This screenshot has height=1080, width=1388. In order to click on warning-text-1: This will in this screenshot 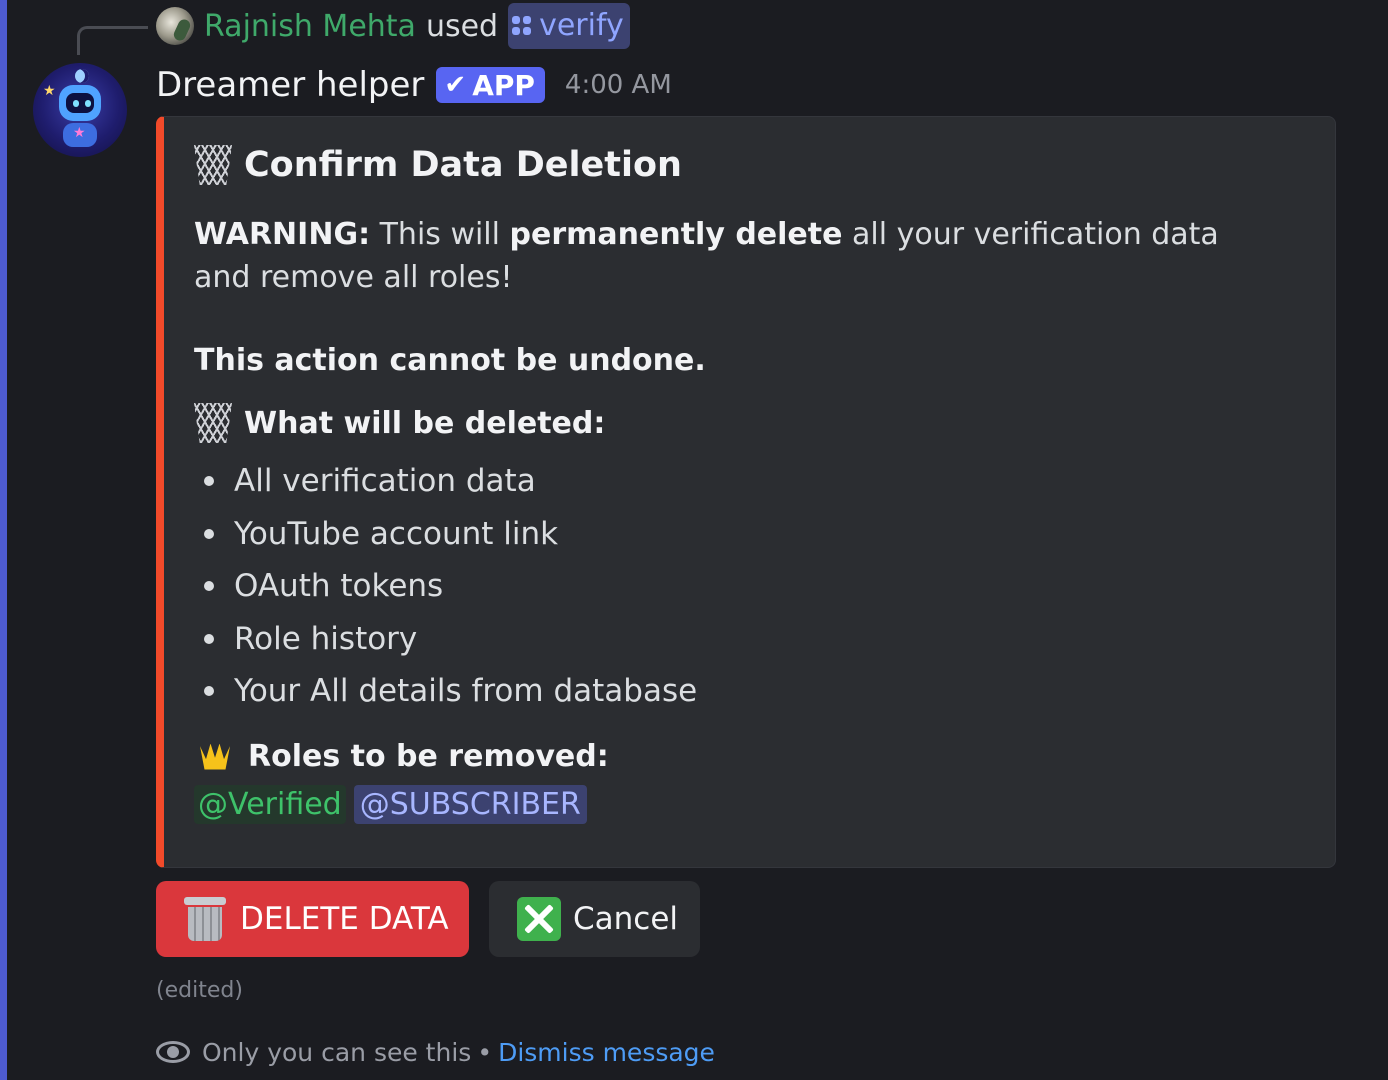, I will do `click(440, 234)`.